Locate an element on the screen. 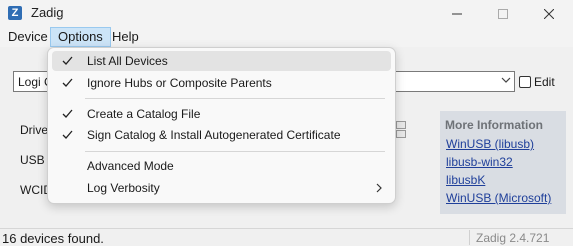 Image resolution: width=573 pixels, height=246 pixels. minimize-button is located at coordinates (457, 13).